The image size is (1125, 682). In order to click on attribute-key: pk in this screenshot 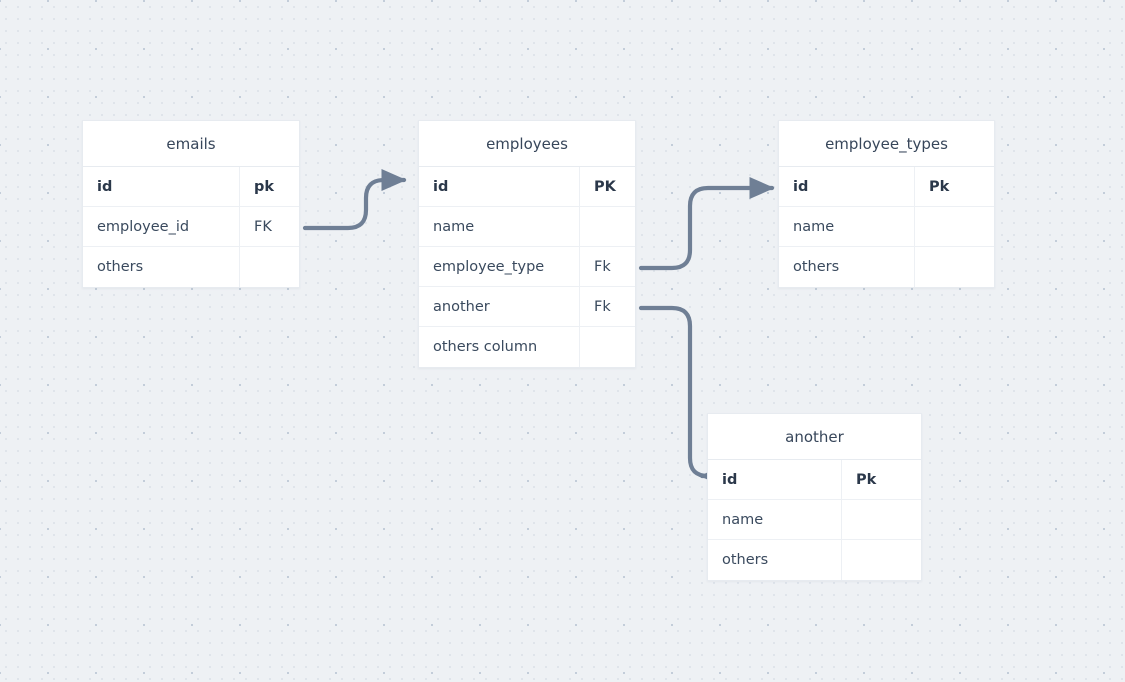, I will do `click(264, 186)`.